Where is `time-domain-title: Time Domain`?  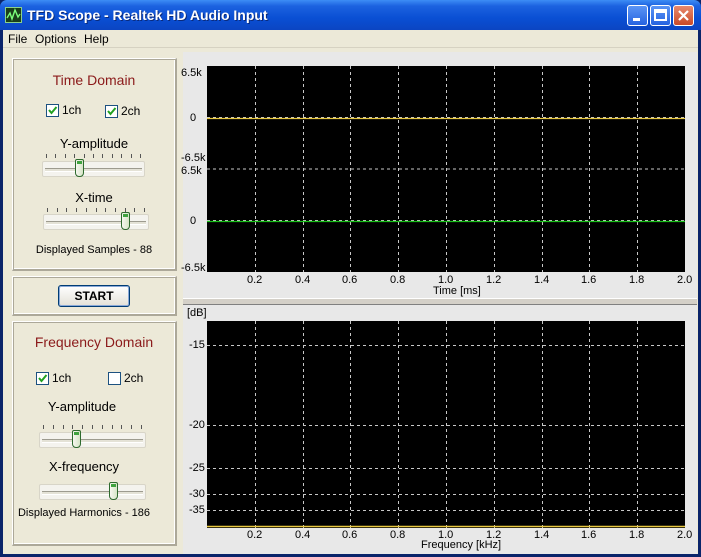
time-domain-title: Time Domain is located at coordinates (94, 80).